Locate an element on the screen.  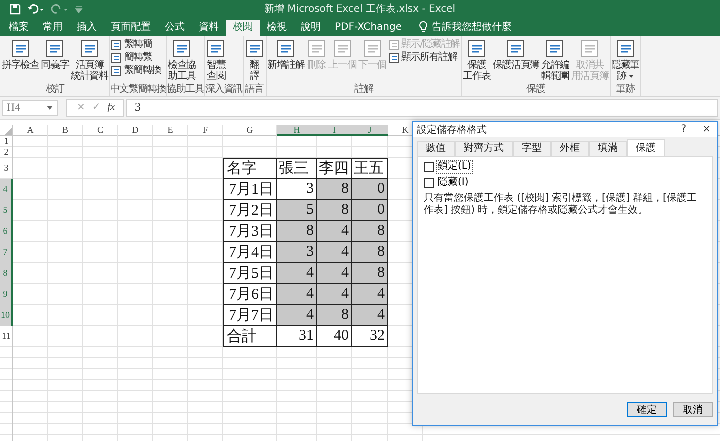
table-cell: 3 is located at coordinates (297, 189).